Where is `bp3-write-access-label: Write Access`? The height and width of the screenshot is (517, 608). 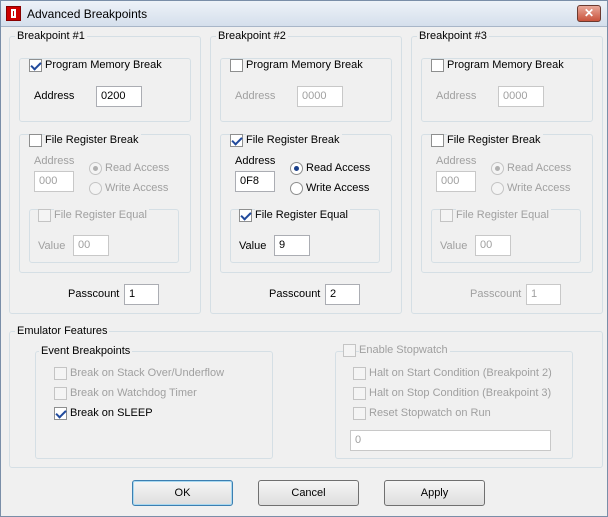 bp3-write-access-label: Write Access is located at coordinates (539, 188).